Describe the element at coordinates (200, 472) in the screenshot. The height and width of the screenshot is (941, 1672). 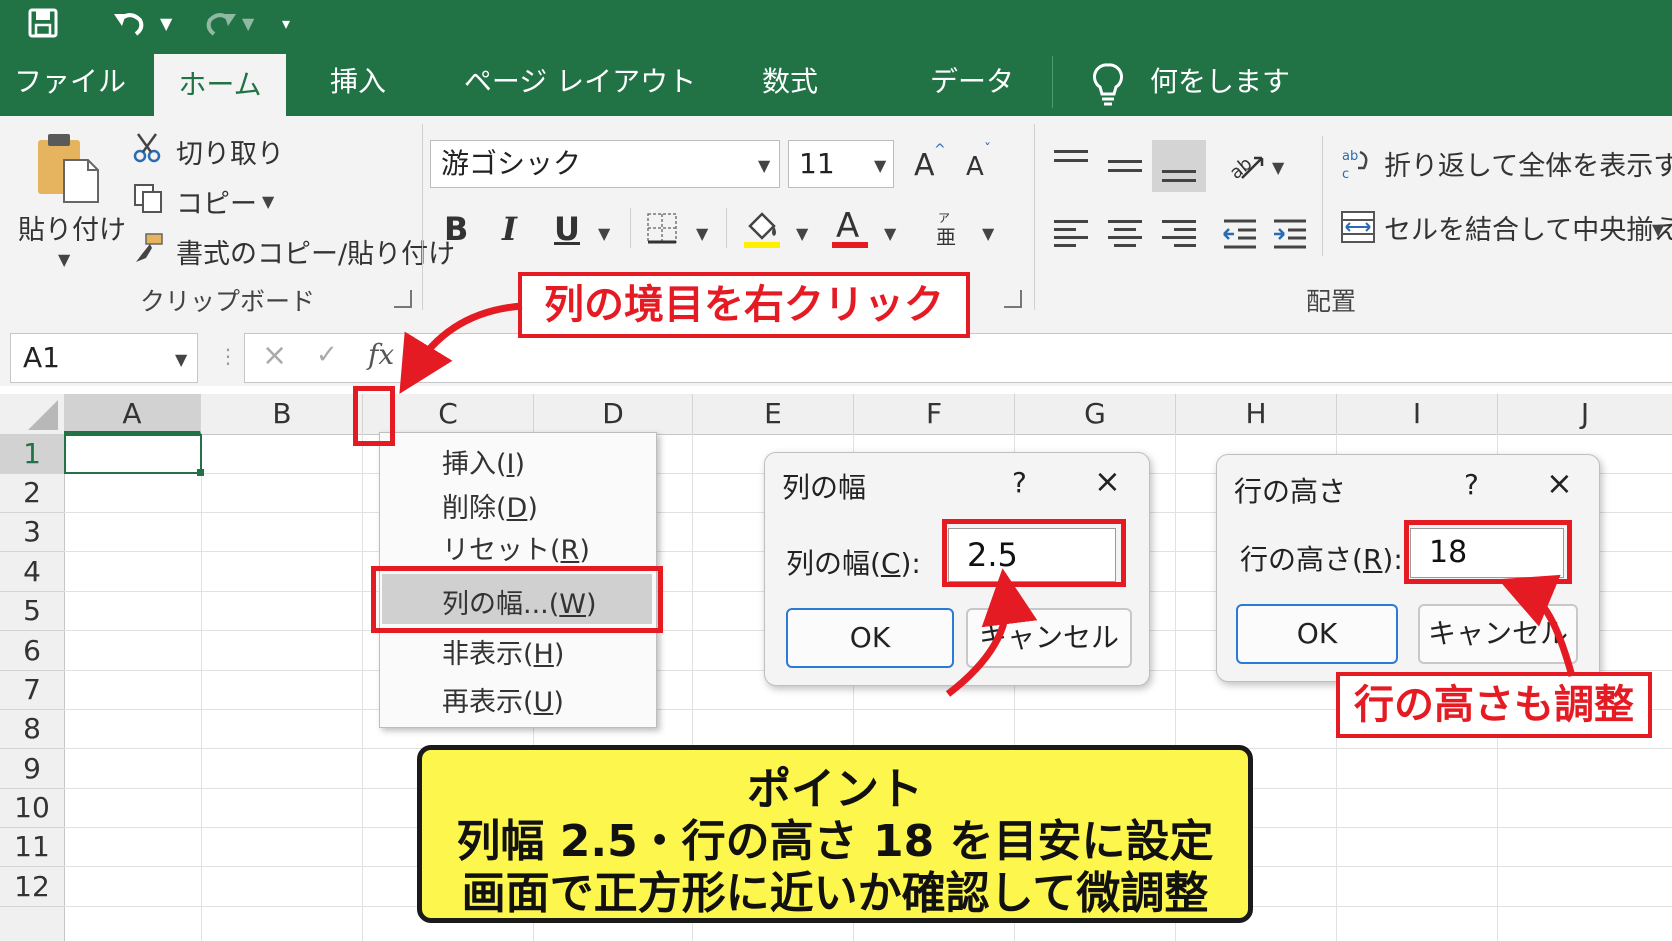
I see `fill-handle` at that location.